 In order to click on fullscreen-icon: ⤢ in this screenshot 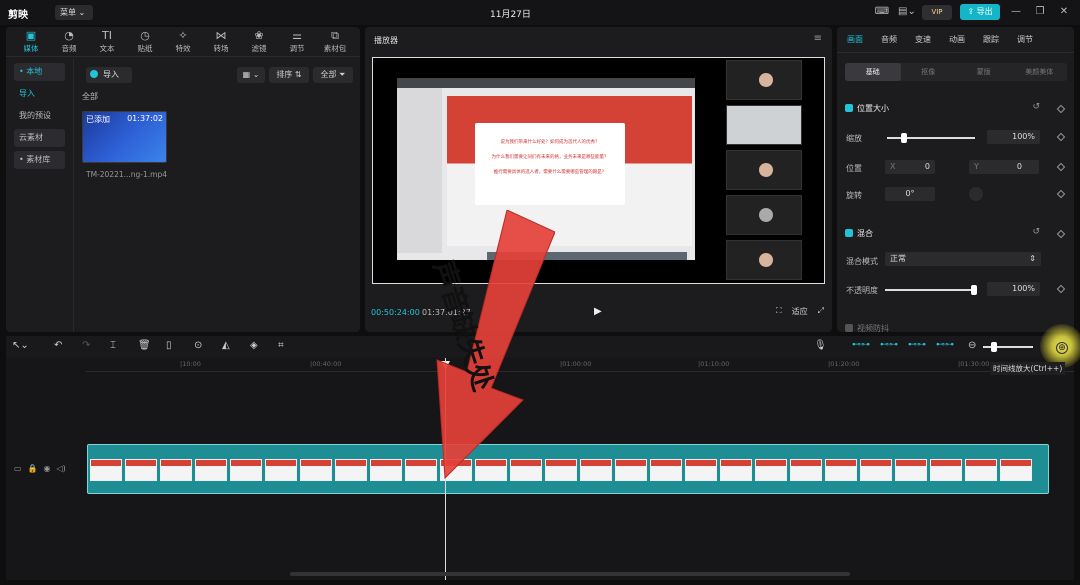, I will do `click(821, 311)`.